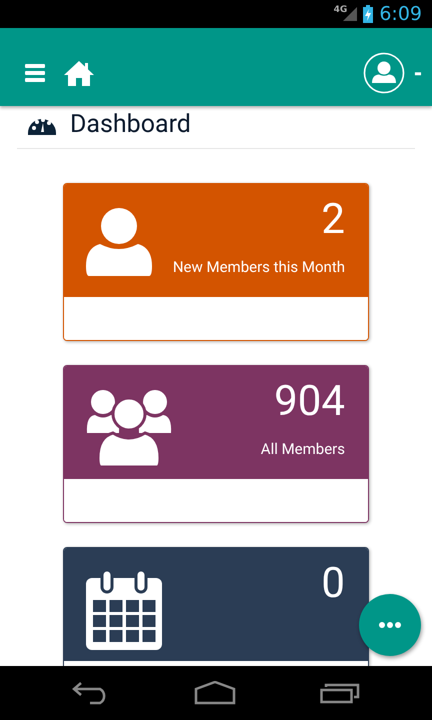  I want to click on more-icon, so click(390, 625).